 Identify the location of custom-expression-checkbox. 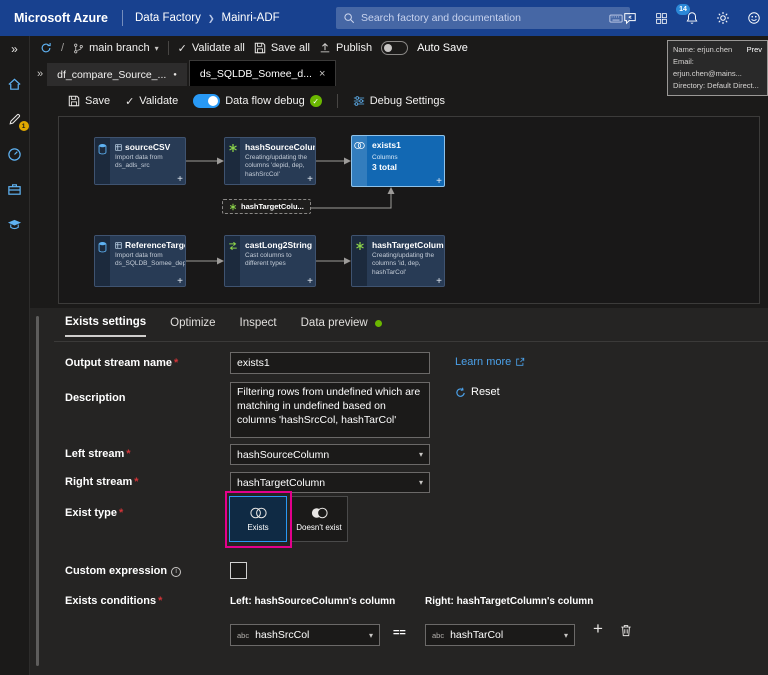
(238, 570).